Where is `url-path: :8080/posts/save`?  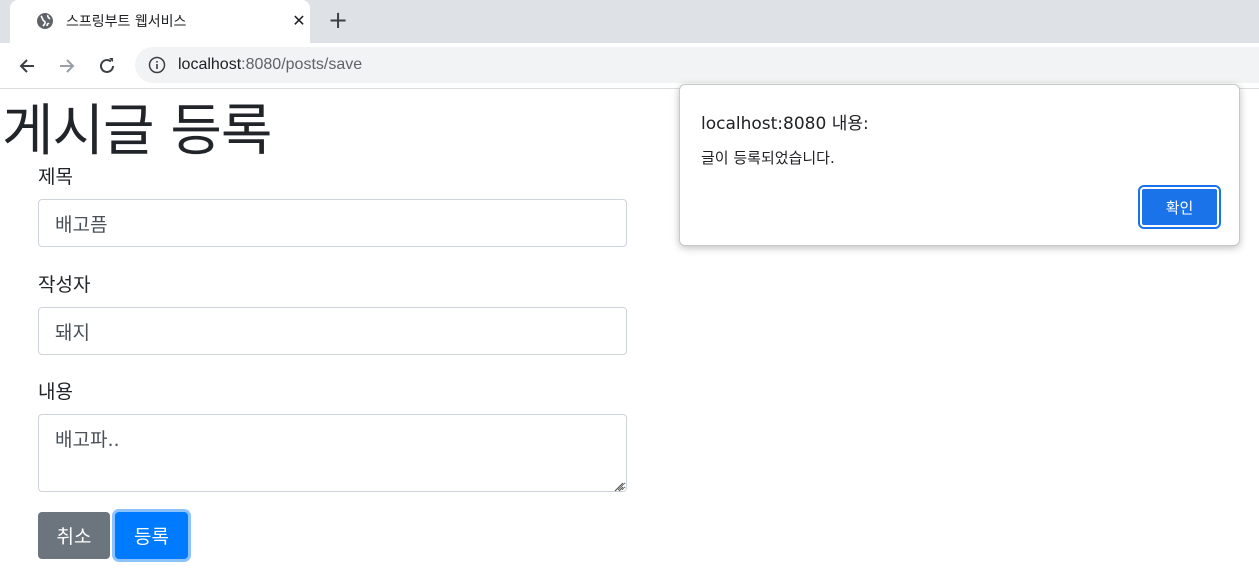 url-path: :8080/posts/save is located at coordinates (302, 64).